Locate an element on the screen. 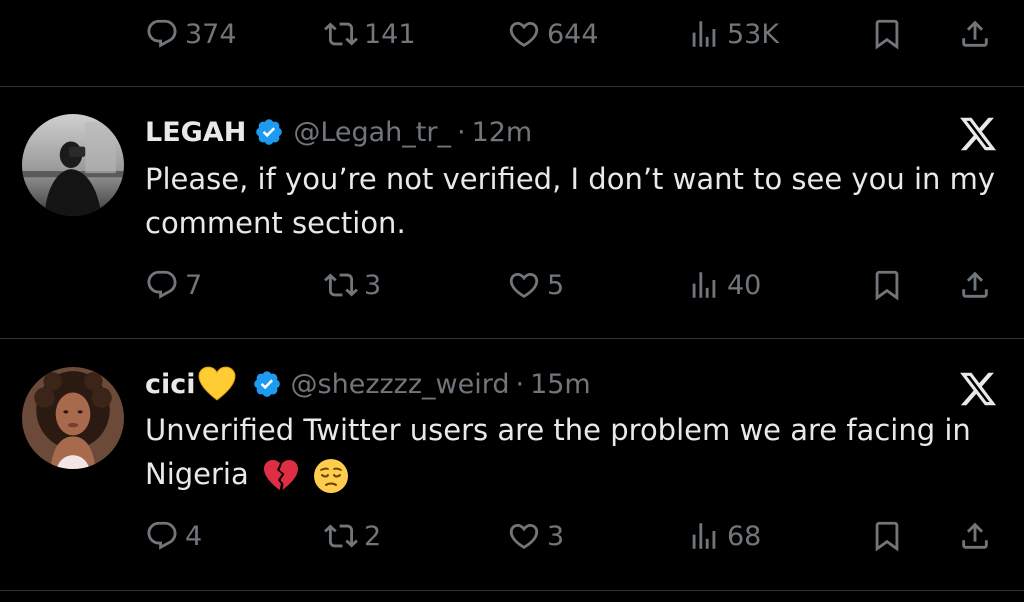 The width and height of the screenshot is (1024, 602). retweet-button: 2 is located at coordinates (352, 536).